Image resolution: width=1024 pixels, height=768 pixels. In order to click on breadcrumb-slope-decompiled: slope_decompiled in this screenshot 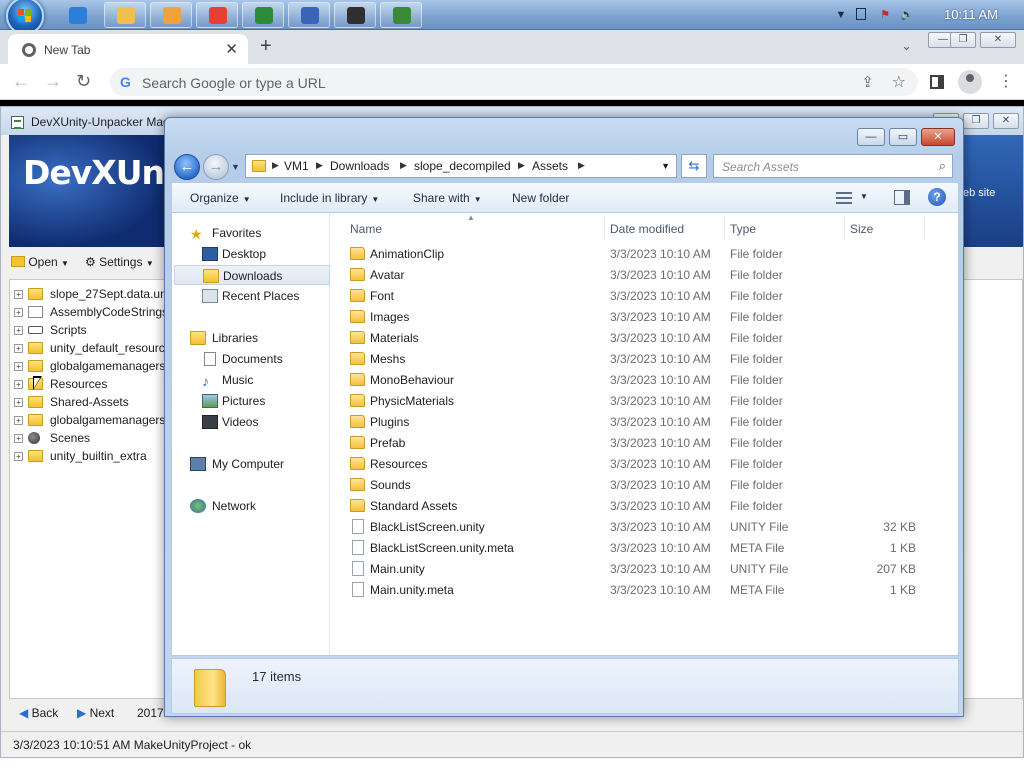, I will do `click(462, 166)`.